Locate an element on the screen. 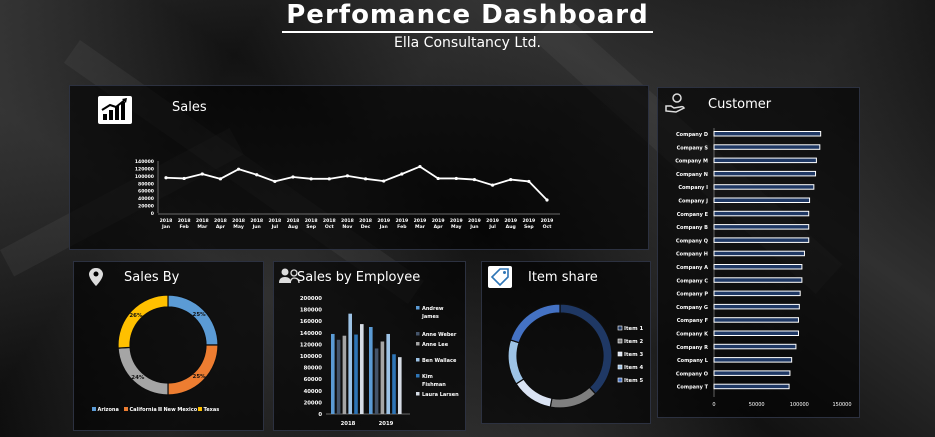  x-tick-month: Apr is located at coordinates (439, 227).